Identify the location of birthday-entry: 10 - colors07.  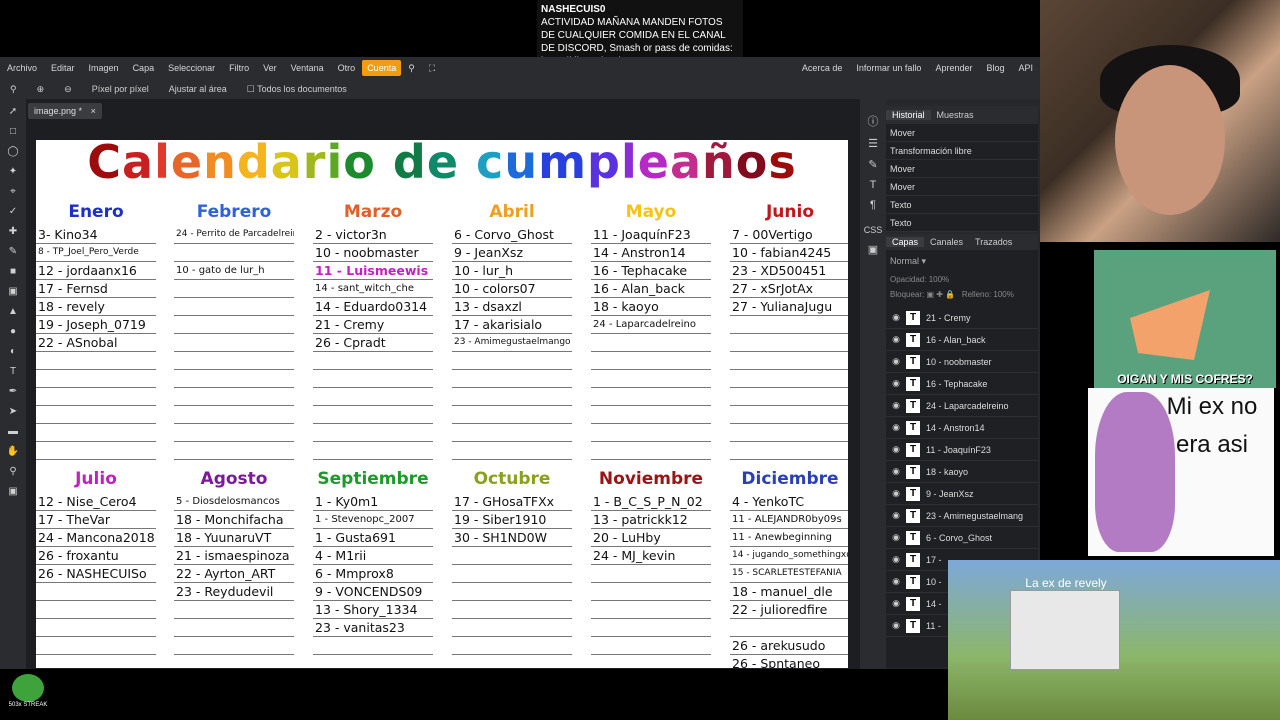
(512, 289).